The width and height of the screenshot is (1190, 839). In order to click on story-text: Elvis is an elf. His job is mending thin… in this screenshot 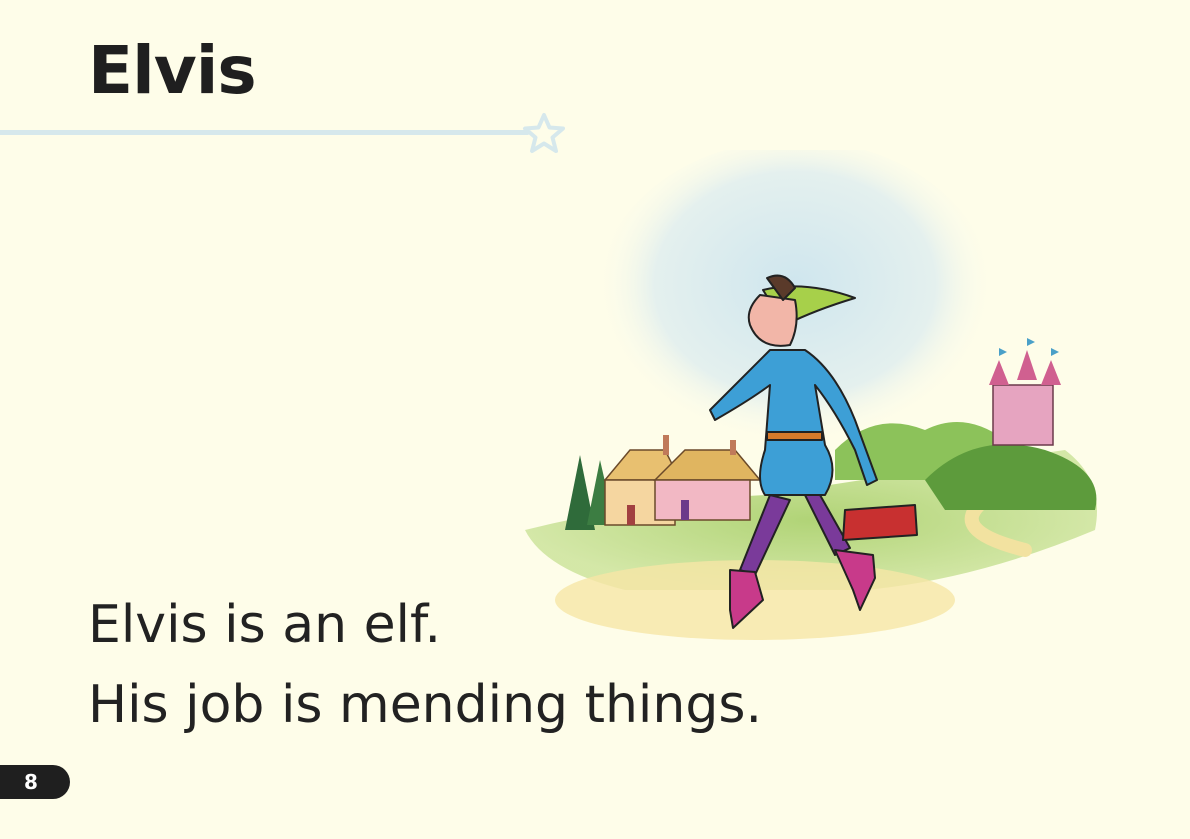, I will do `click(425, 665)`.